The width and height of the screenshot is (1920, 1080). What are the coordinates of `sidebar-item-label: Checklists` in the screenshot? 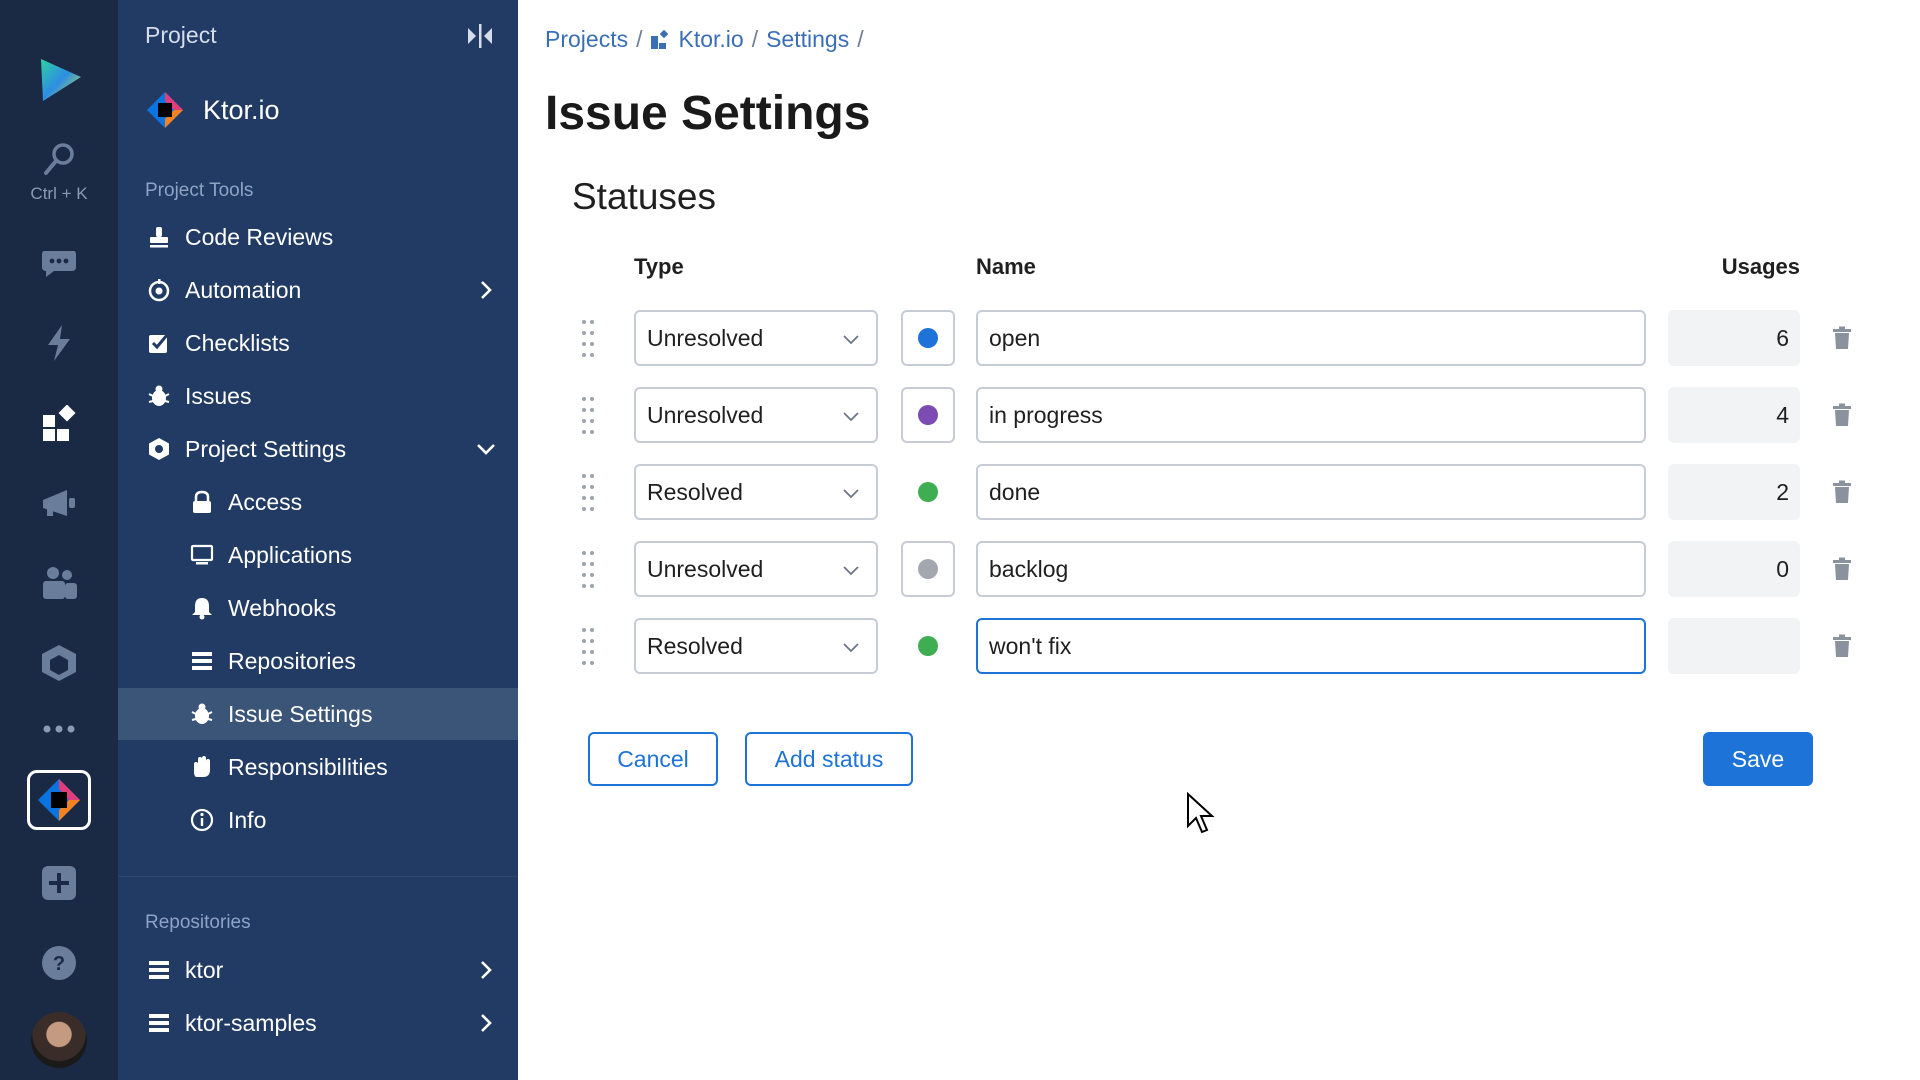 It's located at (237, 342).